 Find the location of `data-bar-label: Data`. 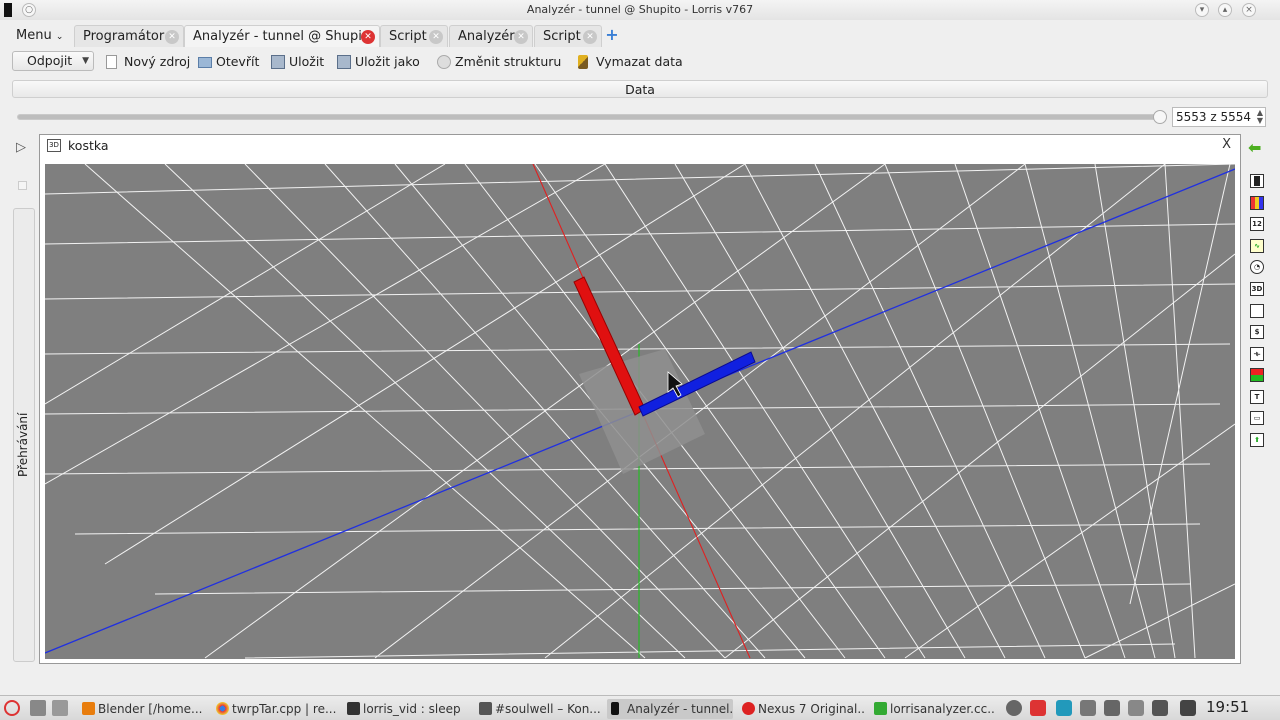

data-bar-label: Data is located at coordinates (640, 89).